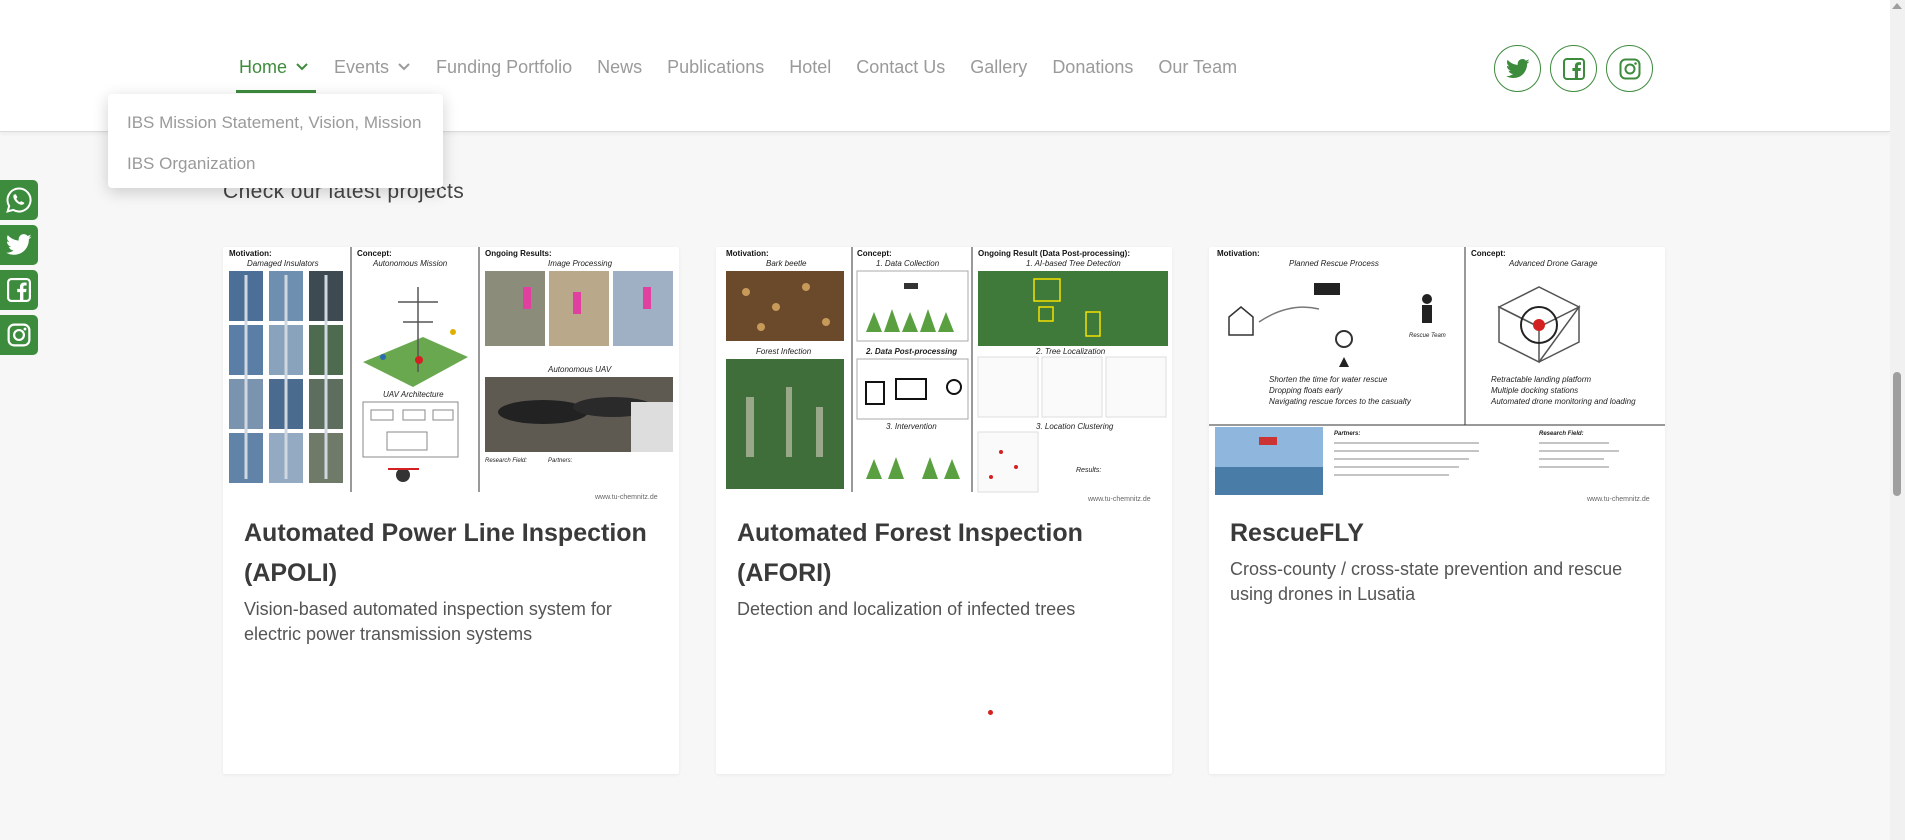 The image size is (1905, 840). Describe the element at coordinates (911, 351) in the screenshot. I see `image-label: 2. Data Post-processing` at that location.